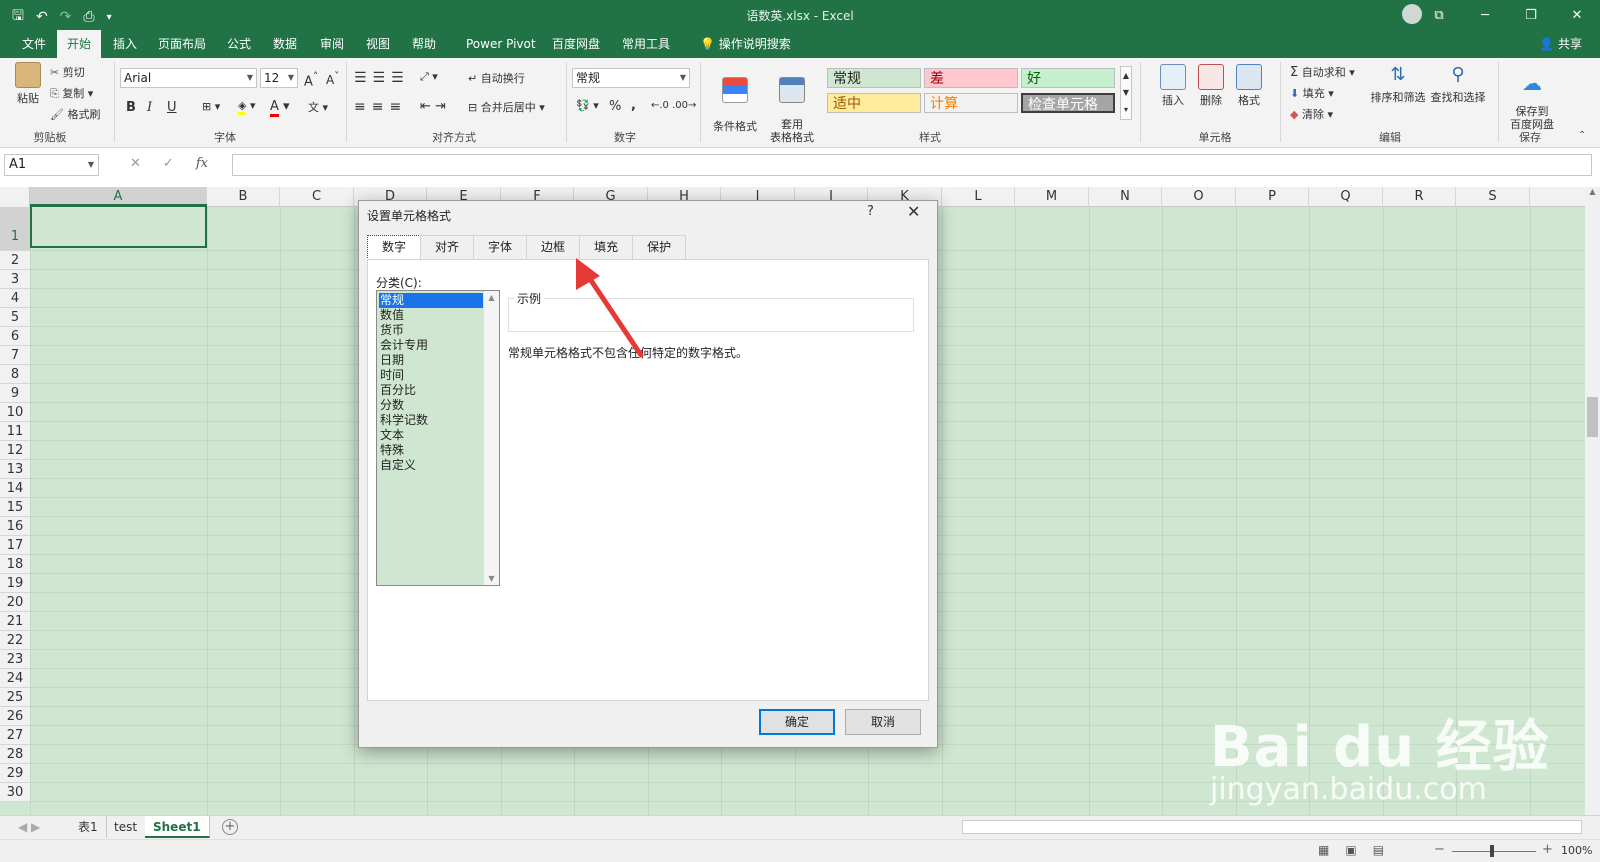  Describe the element at coordinates (15, 355) in the screenshot. I see `row-header-7: 7` at that location.